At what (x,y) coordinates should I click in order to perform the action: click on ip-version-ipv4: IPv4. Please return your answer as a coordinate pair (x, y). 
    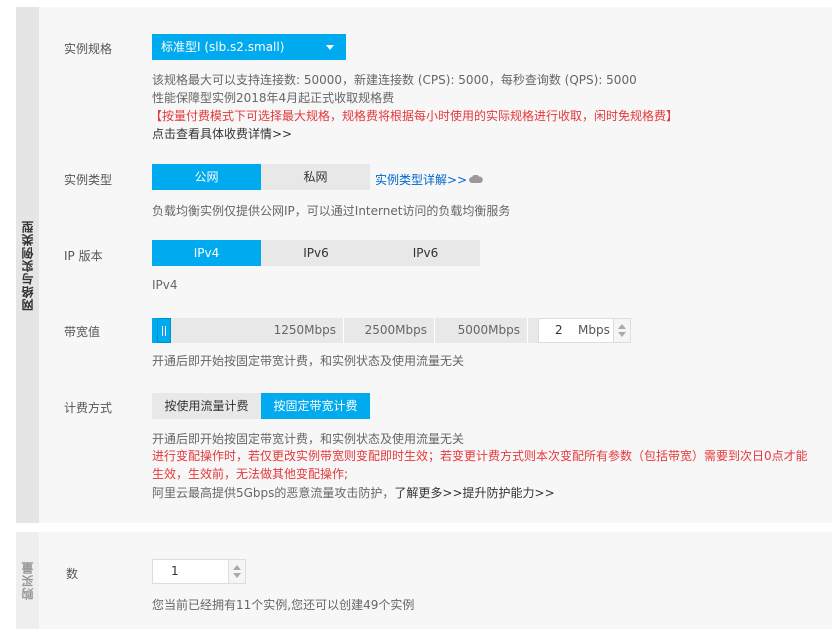
    Looking at the image, I should click on (206, 253).